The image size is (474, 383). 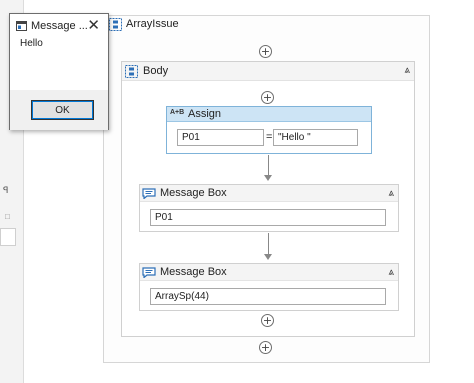 I want to click on close-icon: ✕, so click(x=93, y=25).